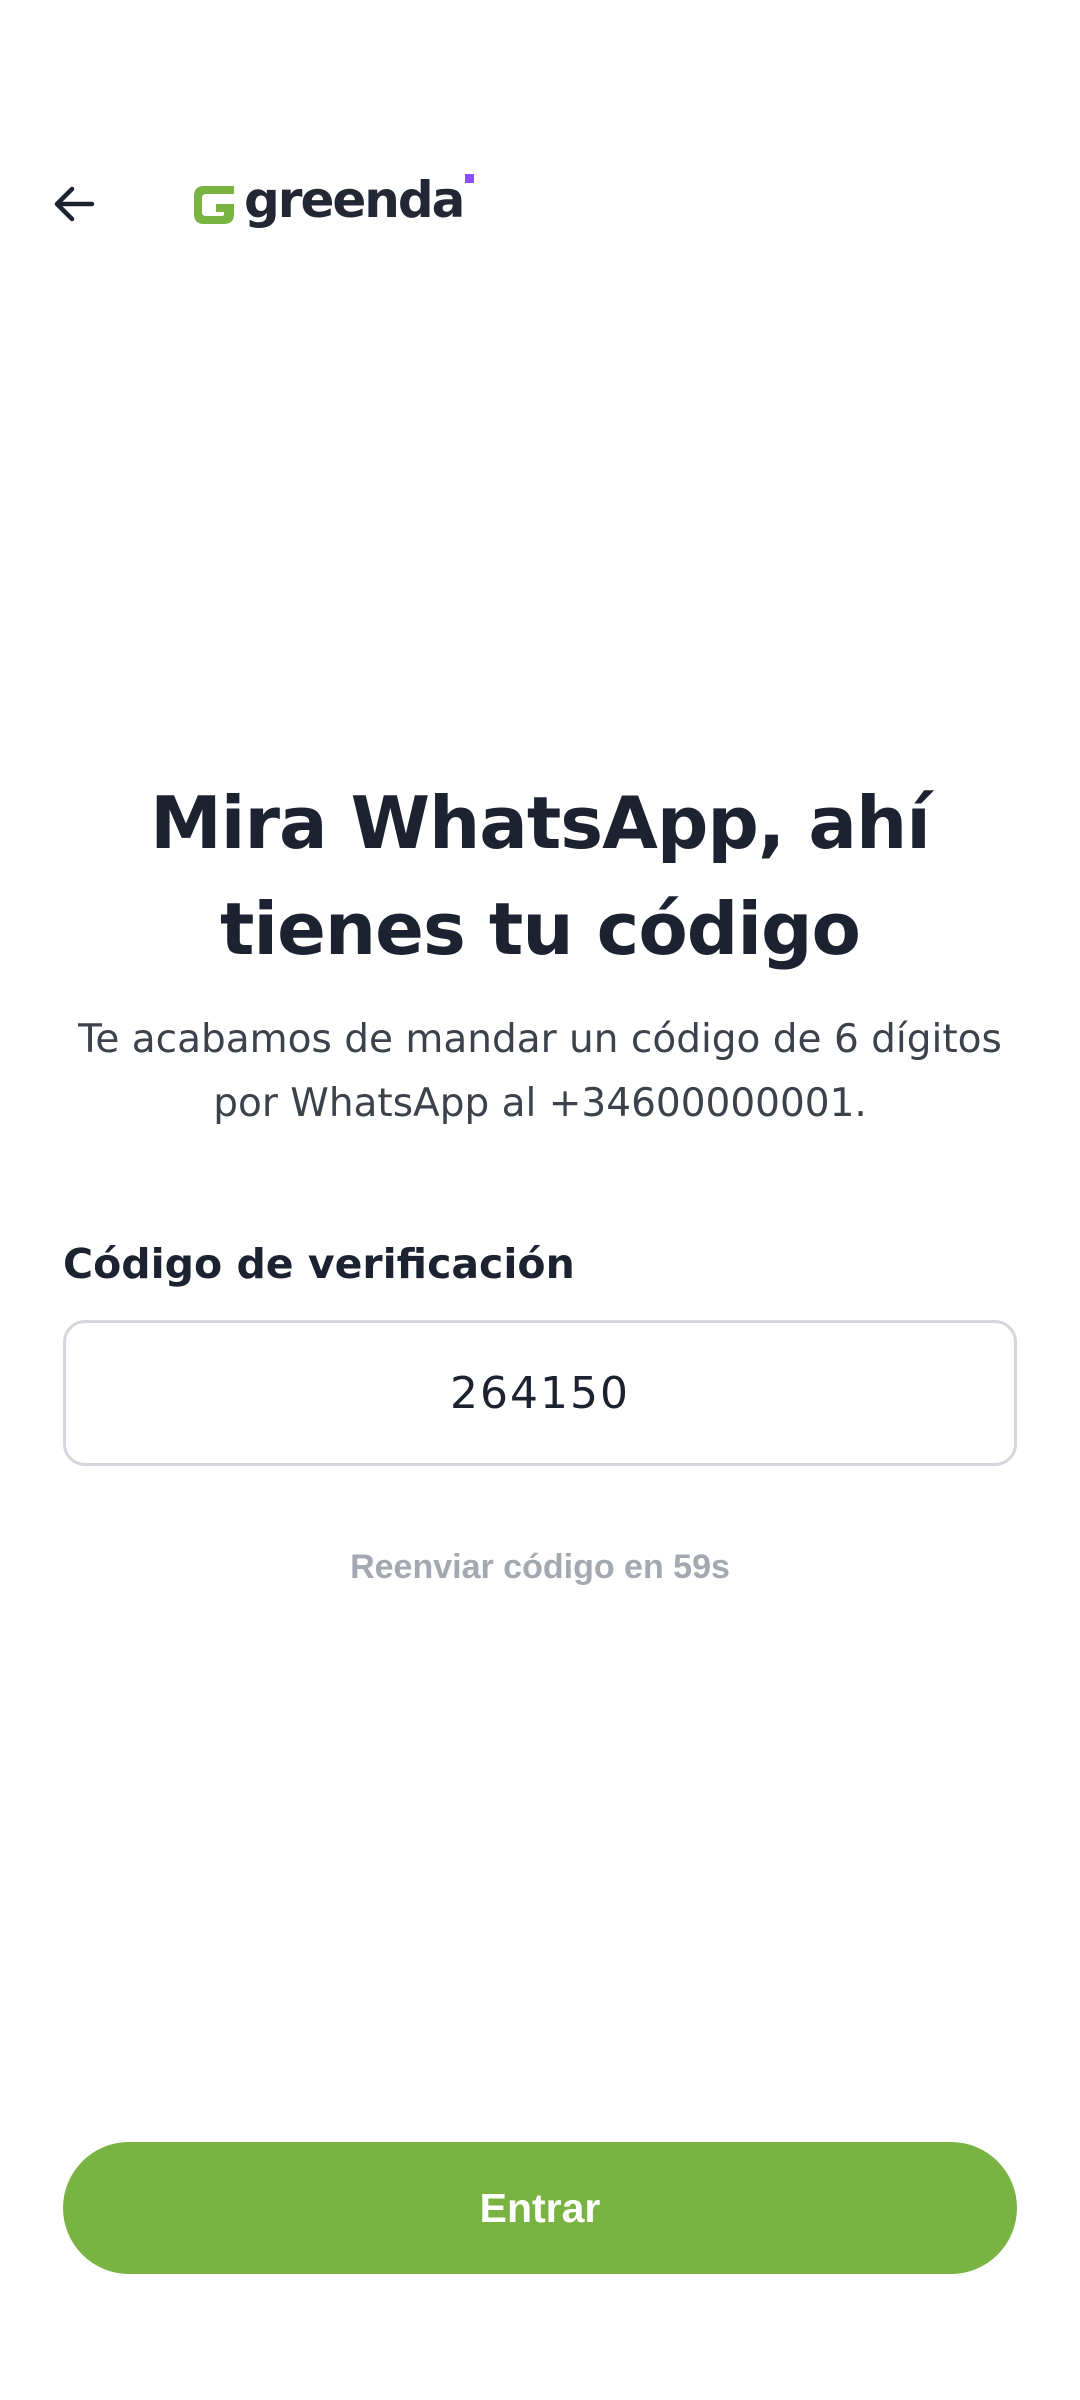  I want to click on logo-text: greenda, so click(354, 200).